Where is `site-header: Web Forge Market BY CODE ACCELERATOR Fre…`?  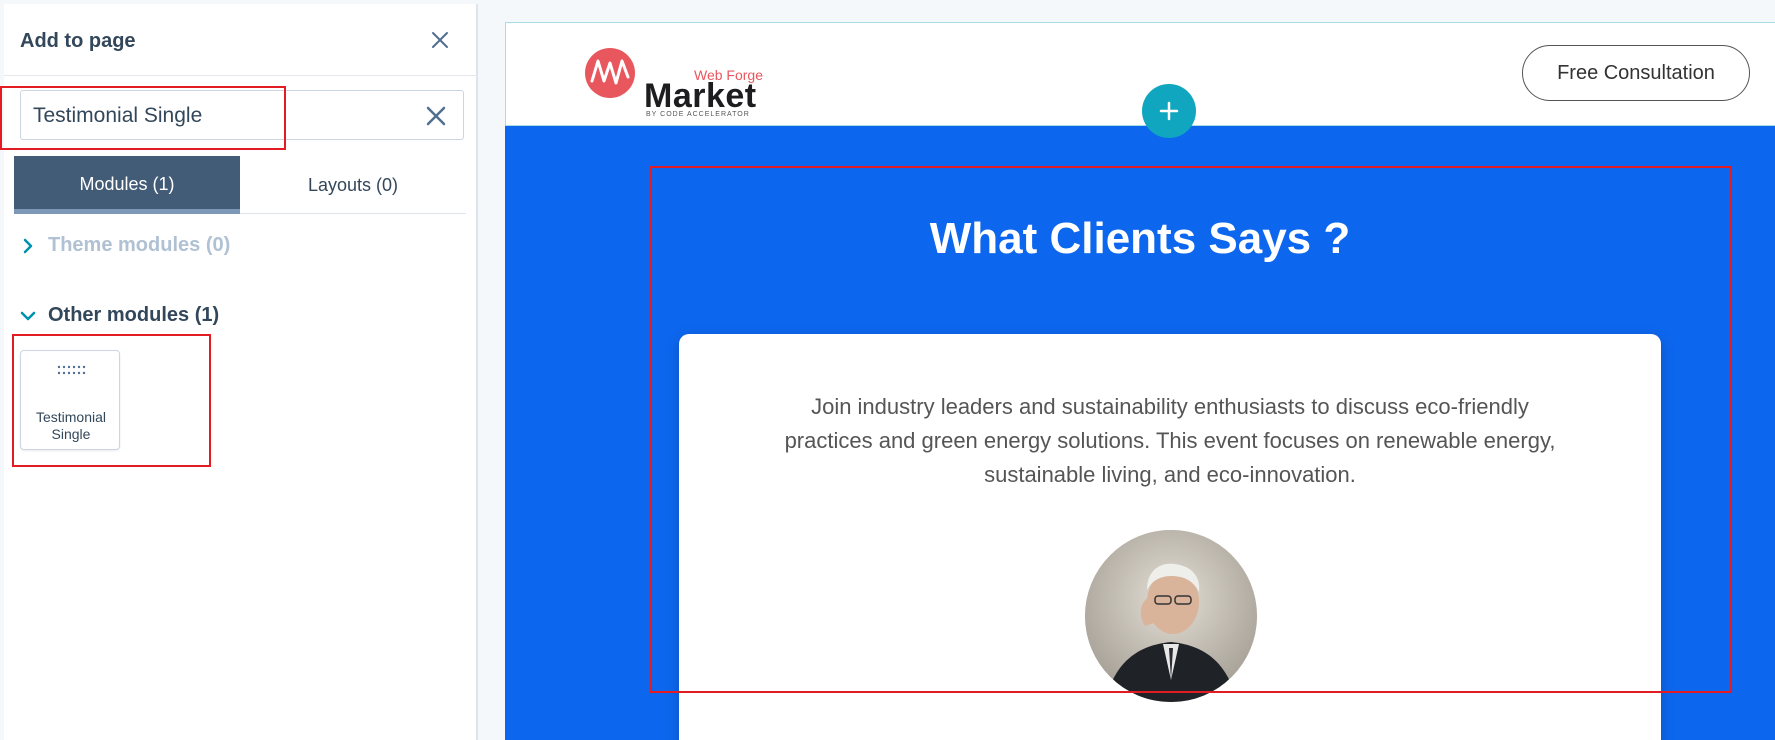
site-header: Web Forge Market BY CODE ACCELERATOR Fre… is located at coordinates (1140, 74).